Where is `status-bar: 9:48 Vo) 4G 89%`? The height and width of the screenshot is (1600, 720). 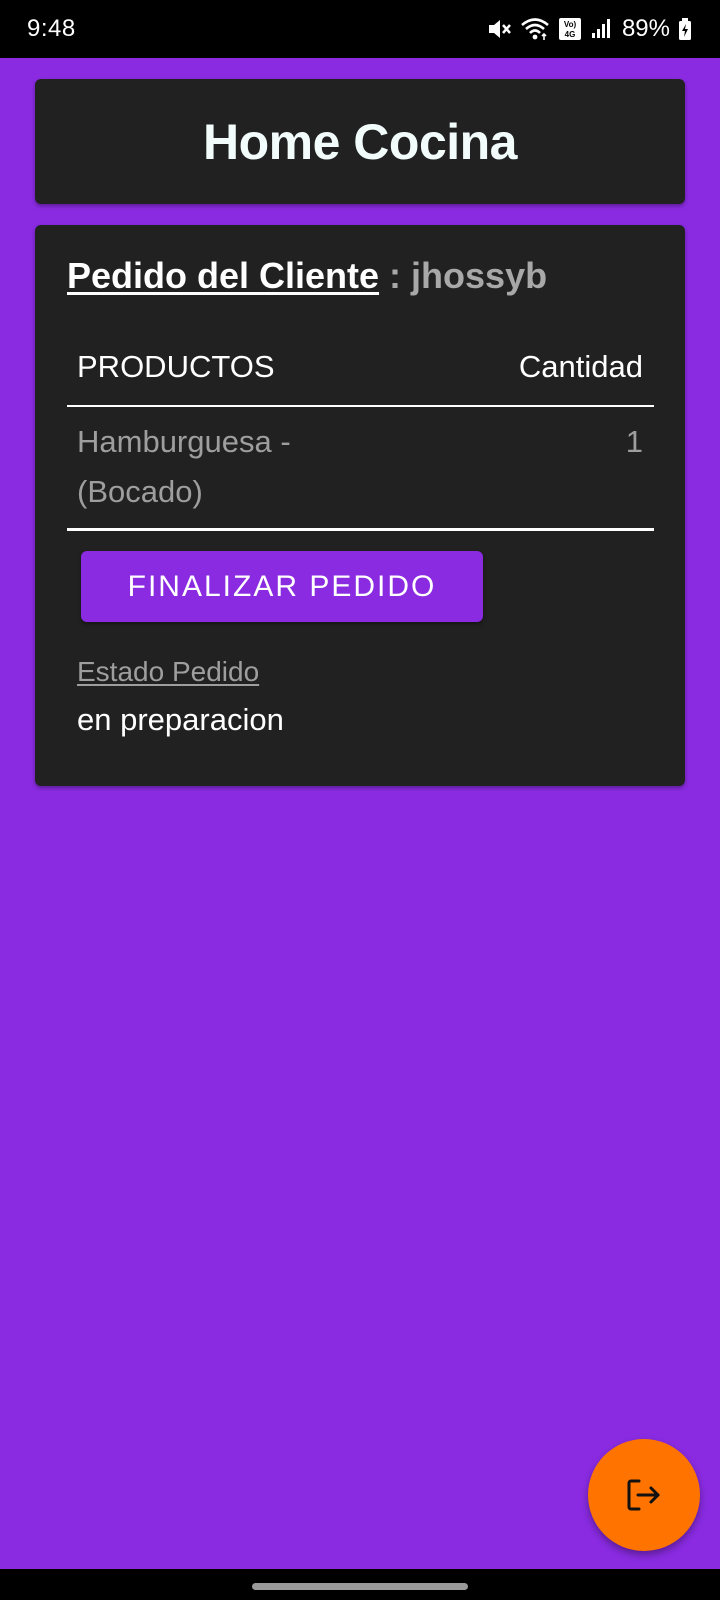 status-bar: 9:48 Vo) 4G 89% is located at coordinates (360, 29).